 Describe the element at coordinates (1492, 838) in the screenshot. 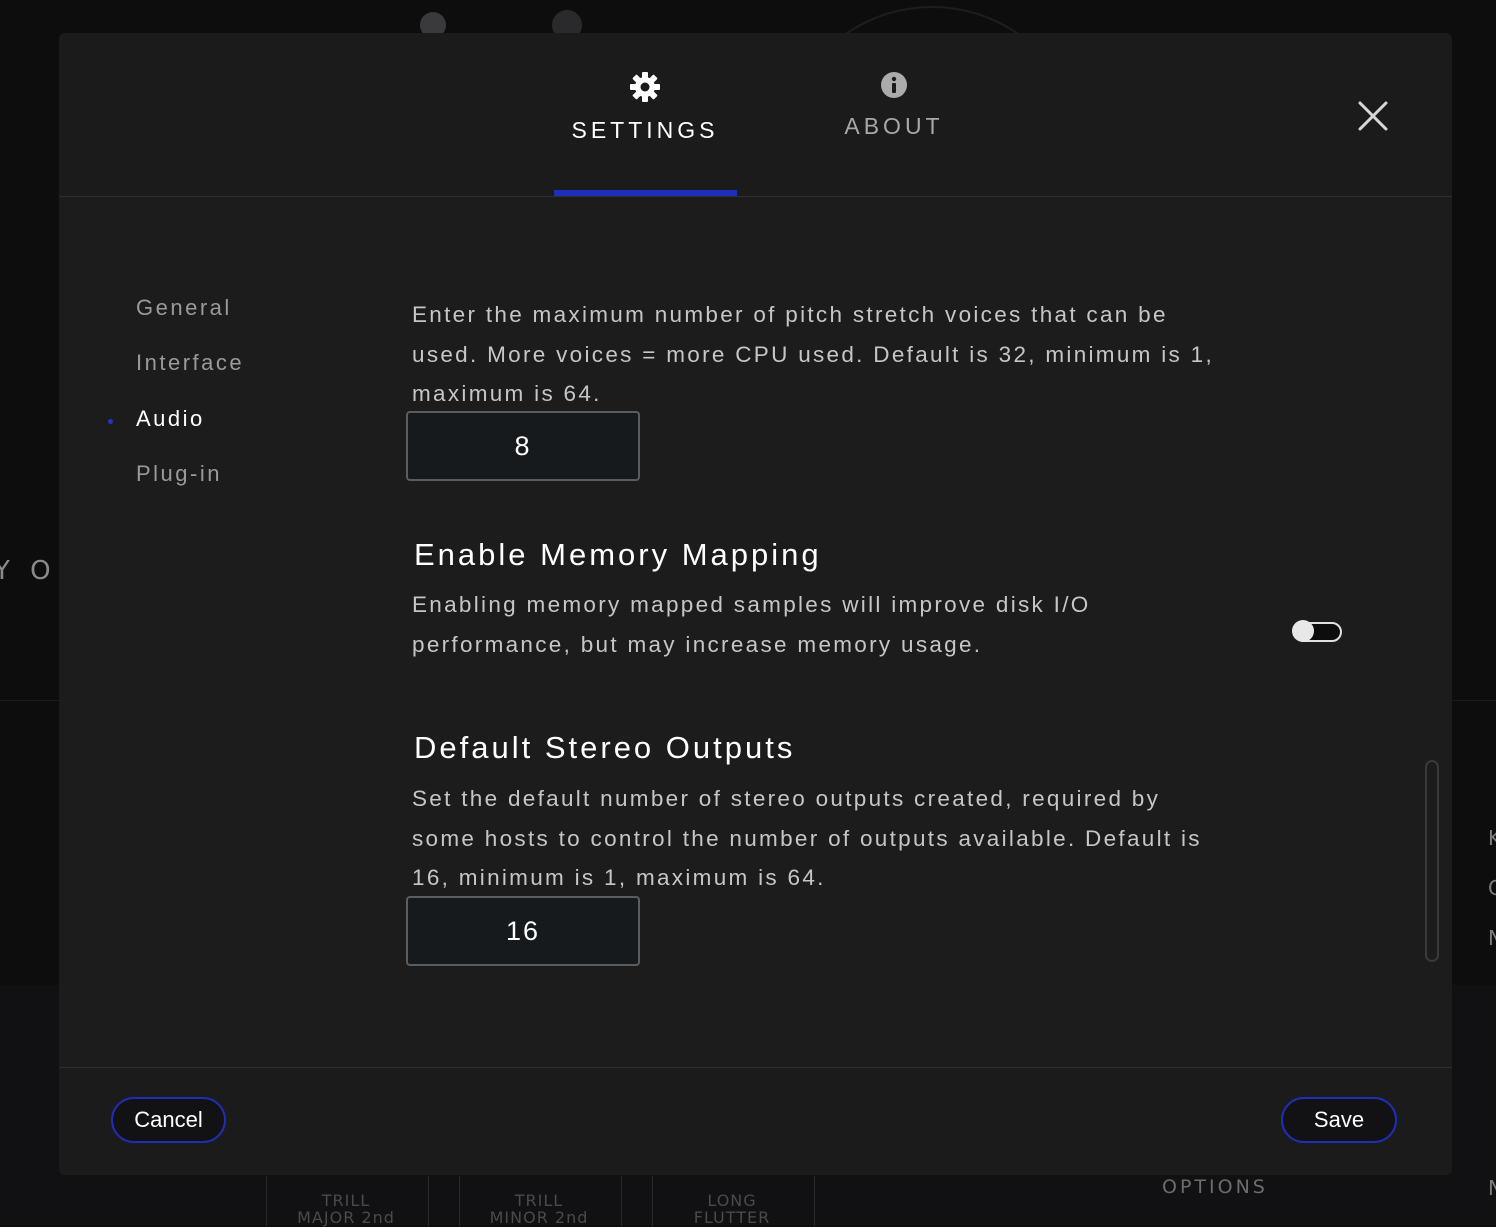

I see `background-letter: K` at that location.